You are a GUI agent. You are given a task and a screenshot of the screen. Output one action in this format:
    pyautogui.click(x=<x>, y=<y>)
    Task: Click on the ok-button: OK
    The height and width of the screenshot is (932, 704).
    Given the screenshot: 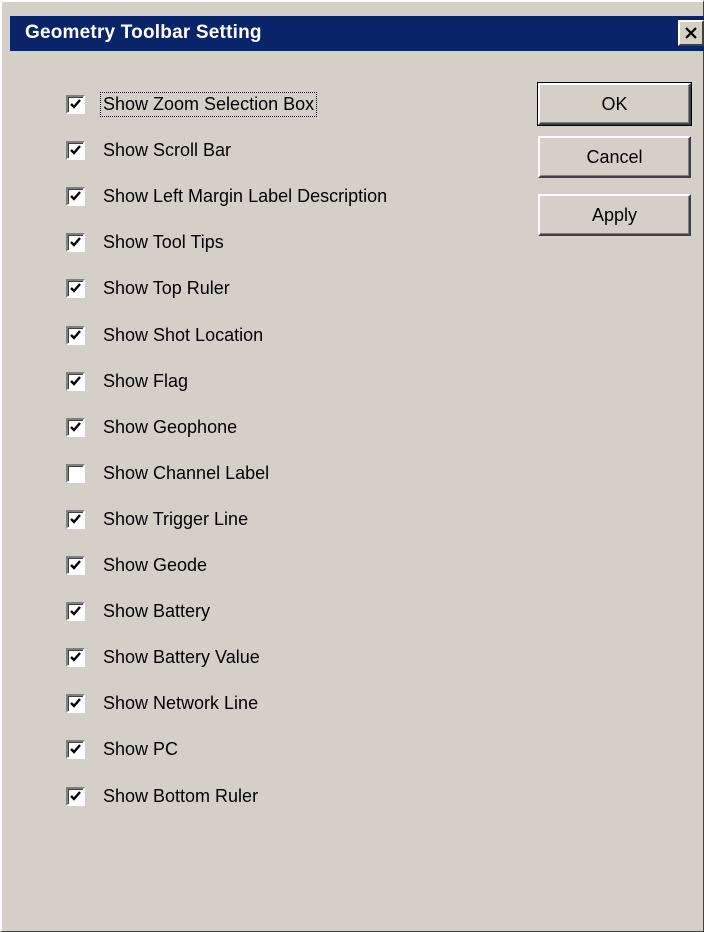 What is the action you would take?
    pyautogui.click(x=614, y=104)
    